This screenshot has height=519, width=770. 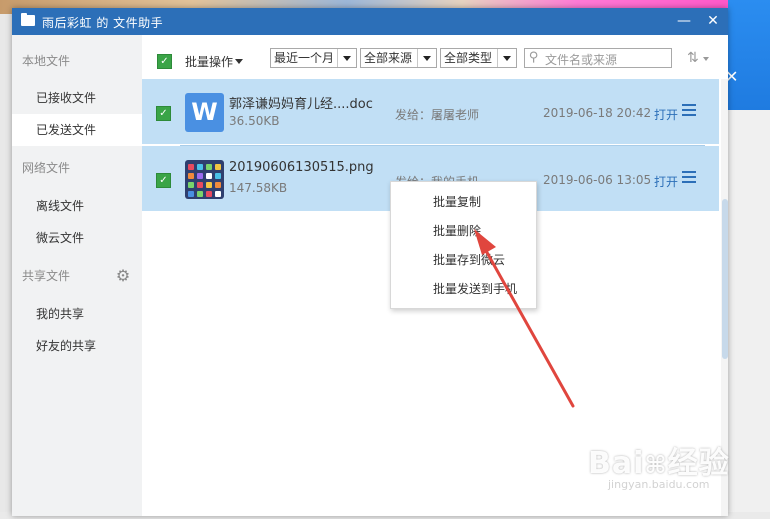 I want to click on scrollbar-thumb, so click(x=725, y=279).